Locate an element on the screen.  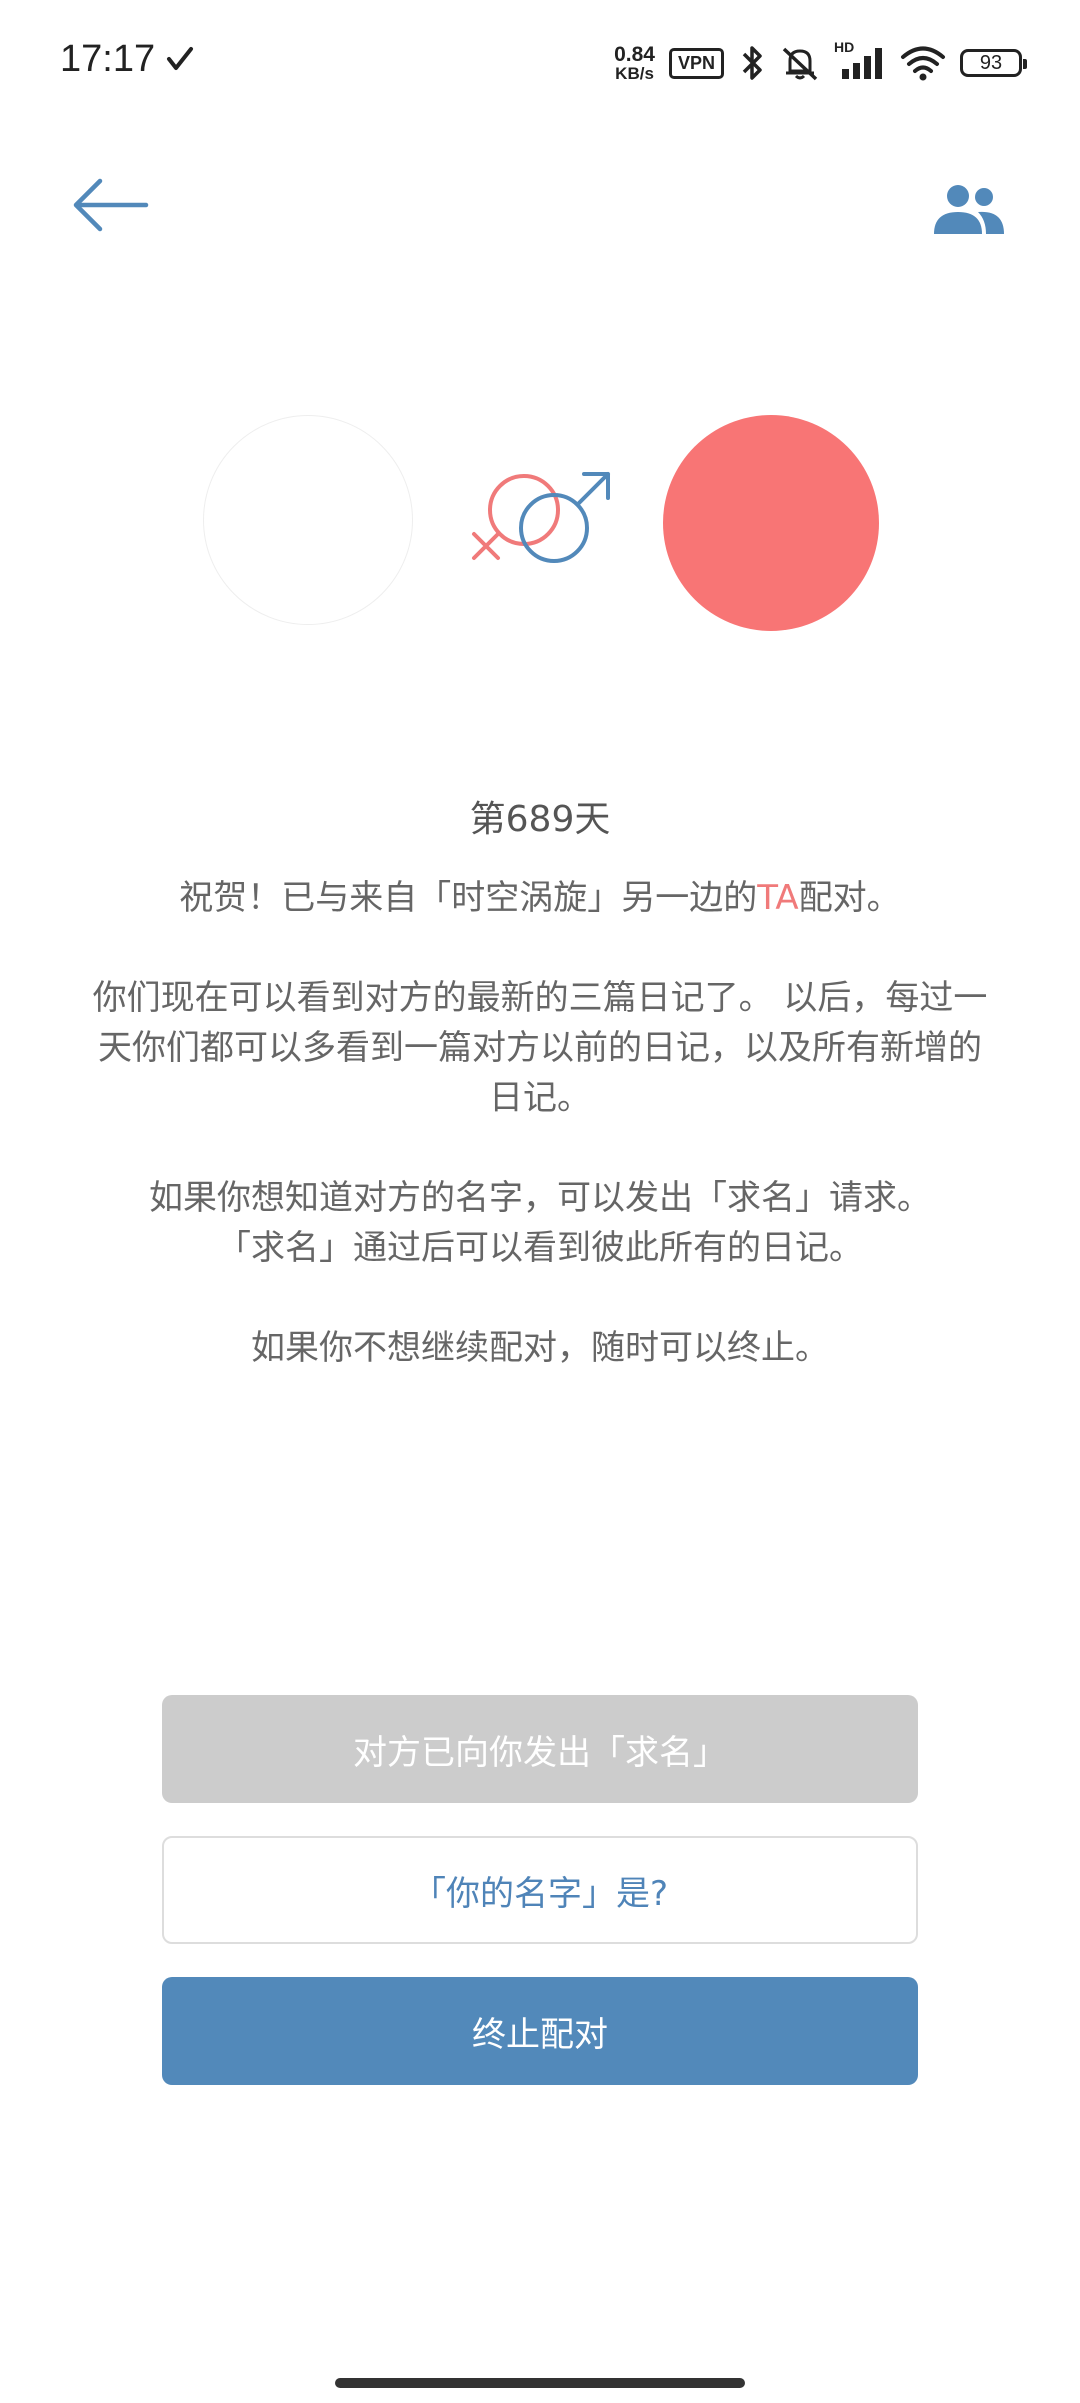
network-speed-value: 0.84 is located at coordinates (634, 54).